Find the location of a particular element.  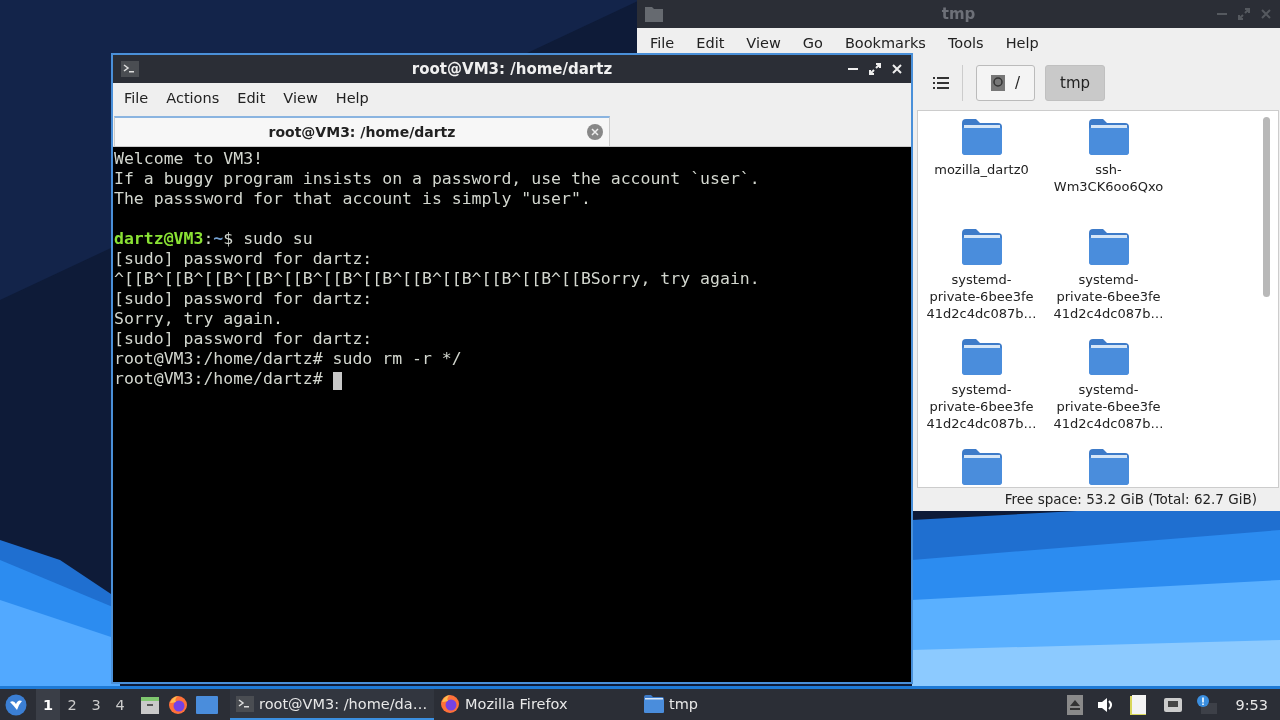

terminal-tab: root@VM3: /home/dartz is located at coordinates (362, 131).